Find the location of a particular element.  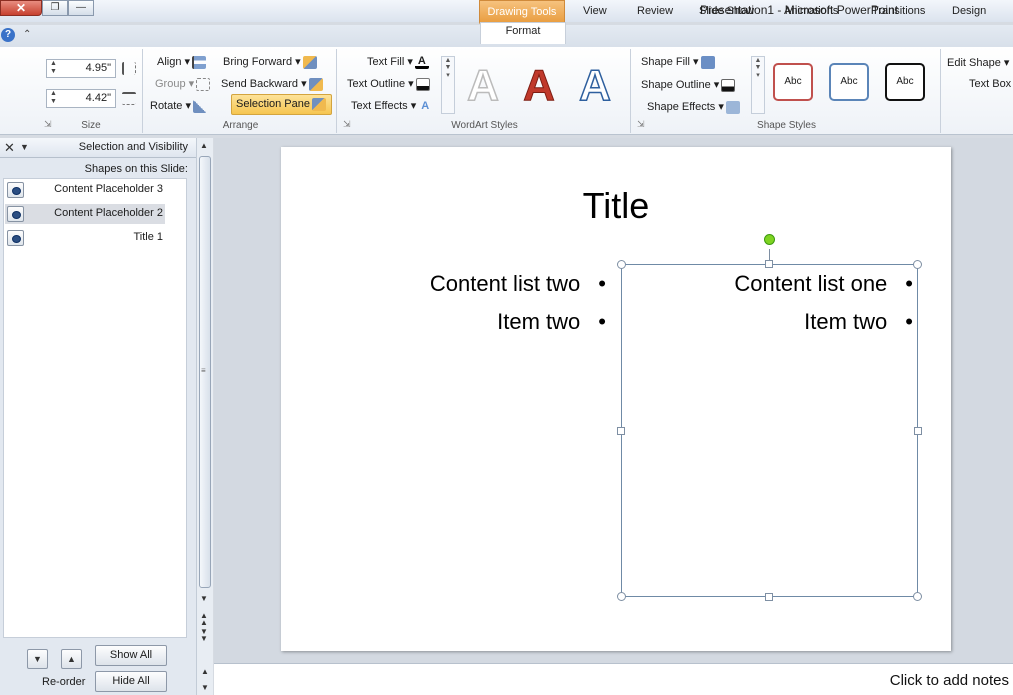

text-fill-button: Text Fill ▾ A is located at coordinates (399, 62).